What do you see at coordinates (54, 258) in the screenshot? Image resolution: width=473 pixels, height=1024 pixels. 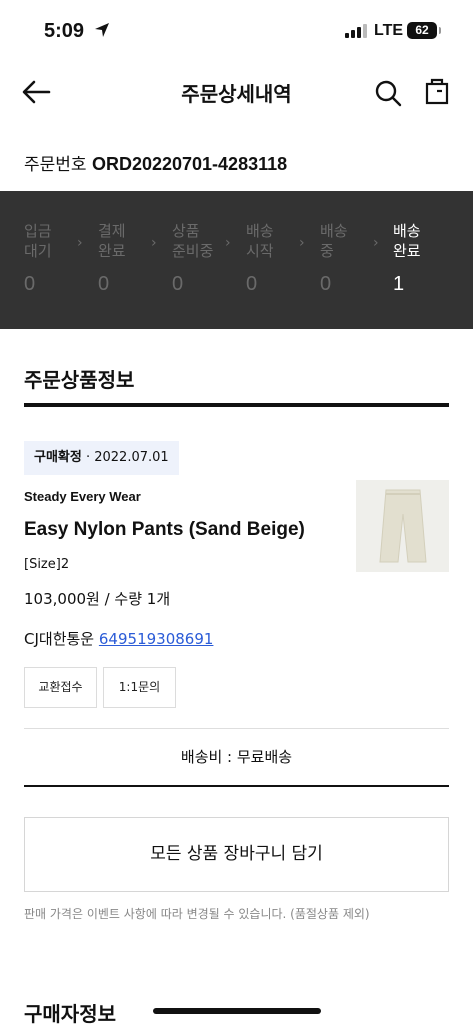 I see `step-deposit-wait: 입금 대기 0` at bounding box center [54, 258].